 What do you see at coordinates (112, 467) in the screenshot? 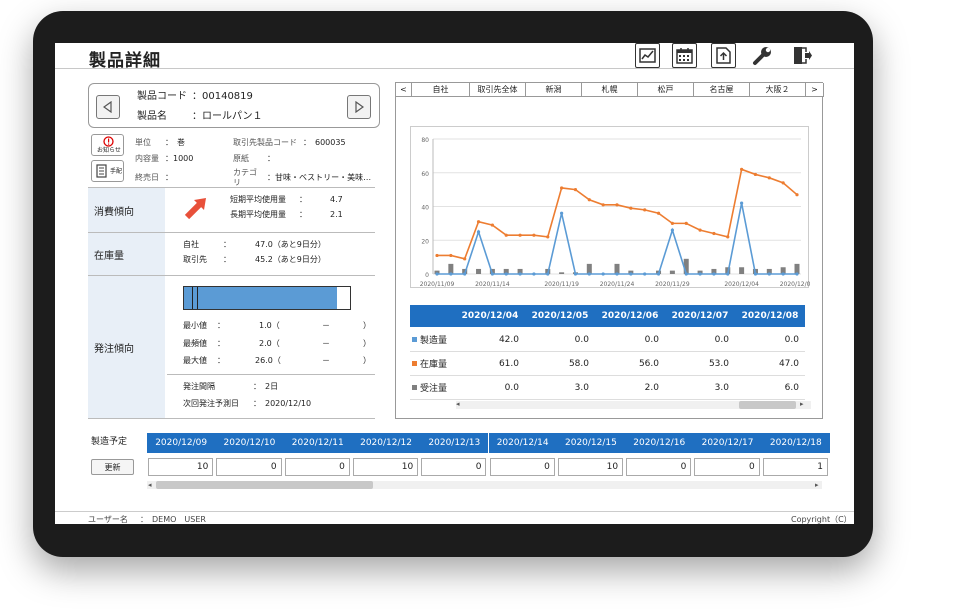
I see `update-button: 更新` at bounding box center [112, 467].